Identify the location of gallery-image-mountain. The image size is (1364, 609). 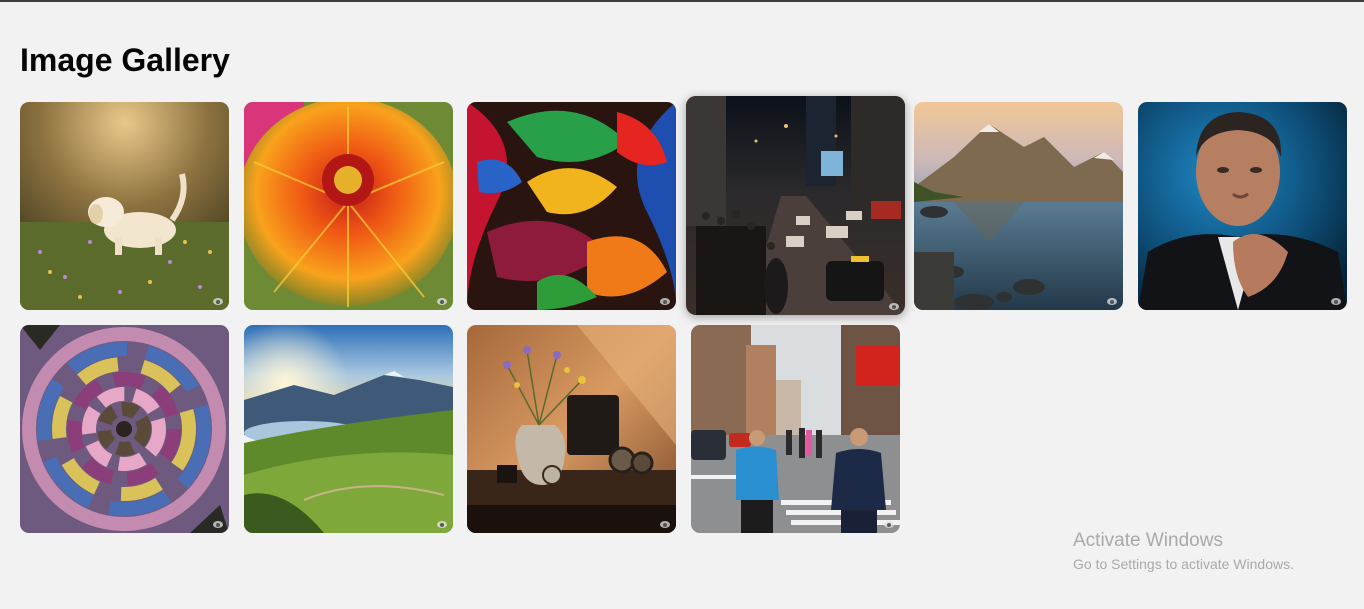
(1018, 206).